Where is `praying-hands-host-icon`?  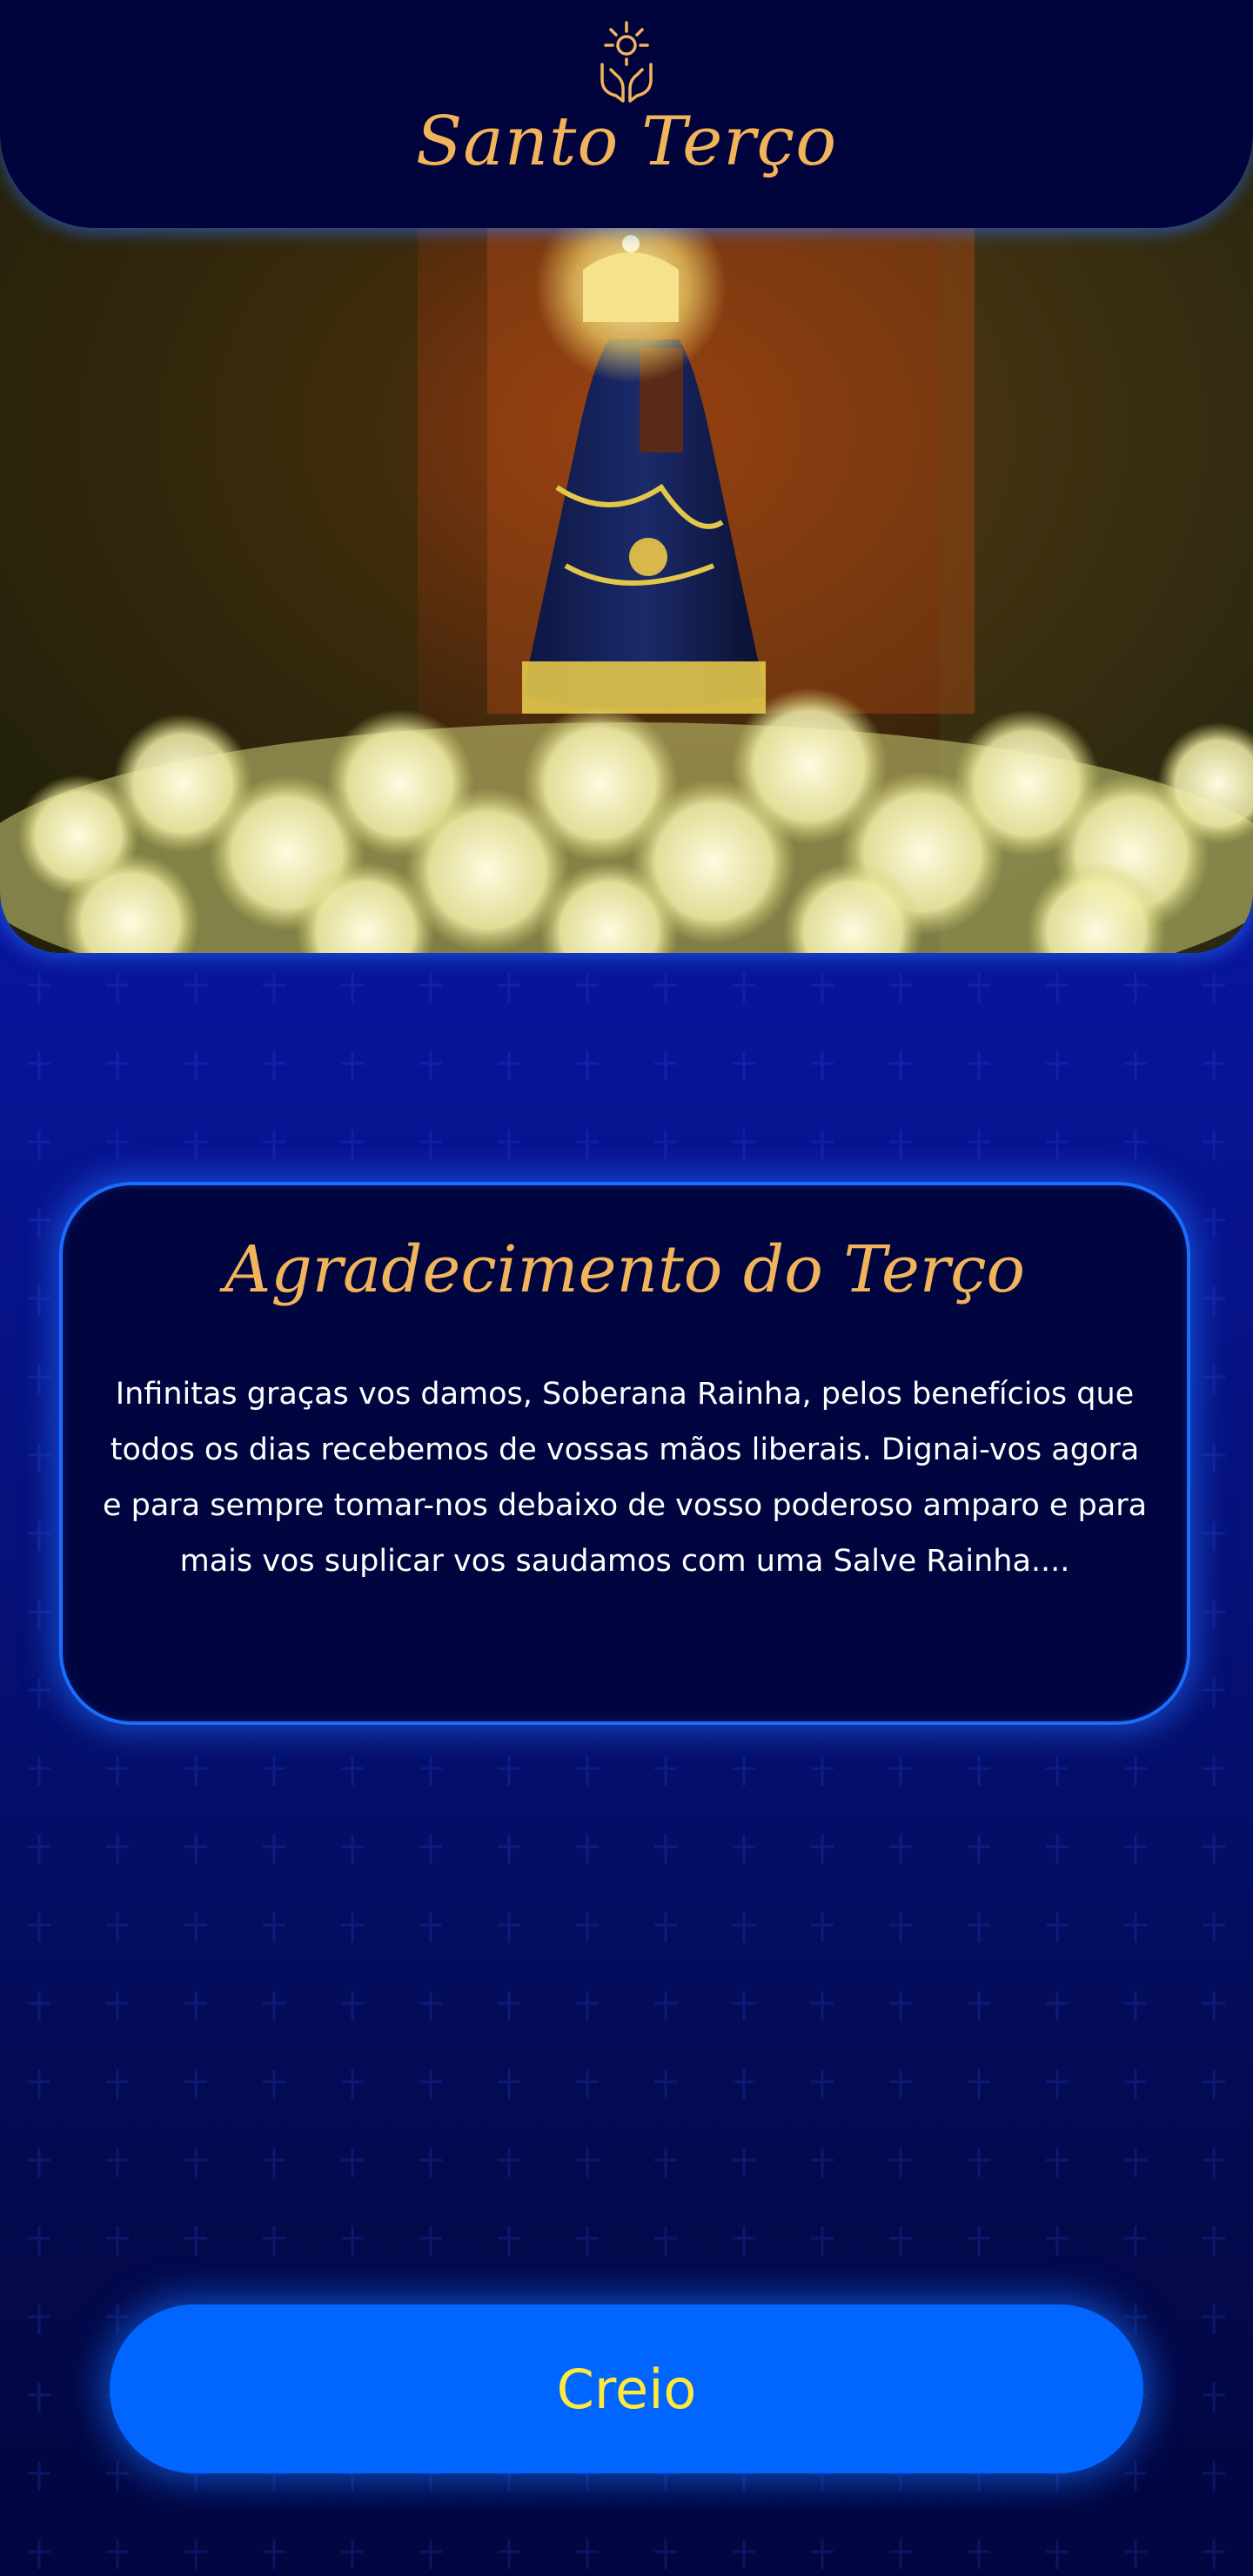
praying-hands-host-icon is located at coordinates (626, 62).